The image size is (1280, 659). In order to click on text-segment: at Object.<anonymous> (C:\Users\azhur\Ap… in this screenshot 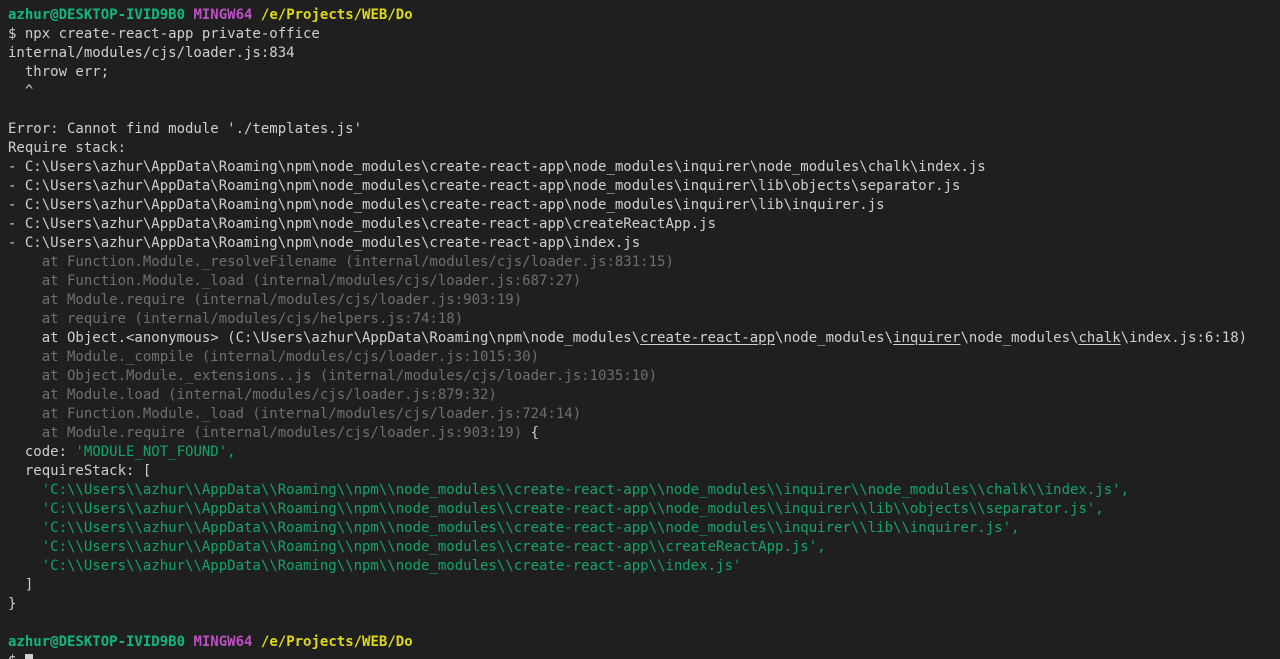, I will do `click(324, 338)`.